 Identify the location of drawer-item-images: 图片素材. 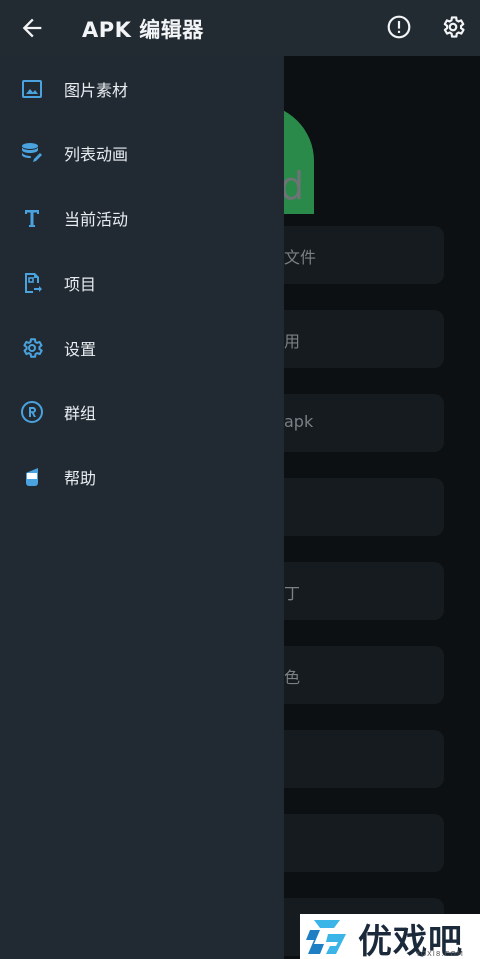
(142, 89).